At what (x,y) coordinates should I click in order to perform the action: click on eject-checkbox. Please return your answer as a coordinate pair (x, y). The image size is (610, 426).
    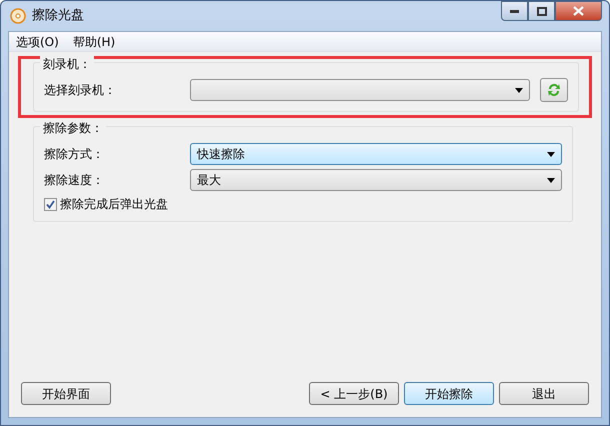
    Looking at the image, I should click on (50, 204).